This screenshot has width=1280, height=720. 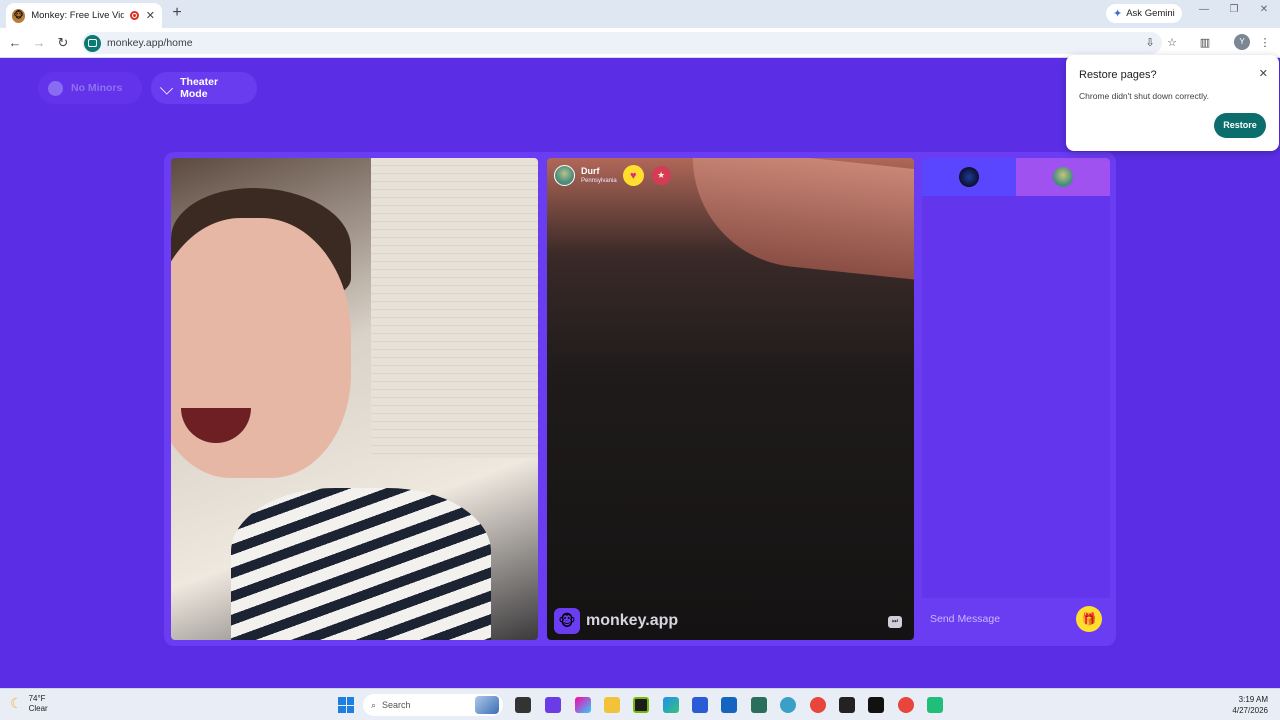 What do you see at coordinates (633, 175) in the screenshot?
I see `heart-icon: ♥` at bounding box center [633, 175].